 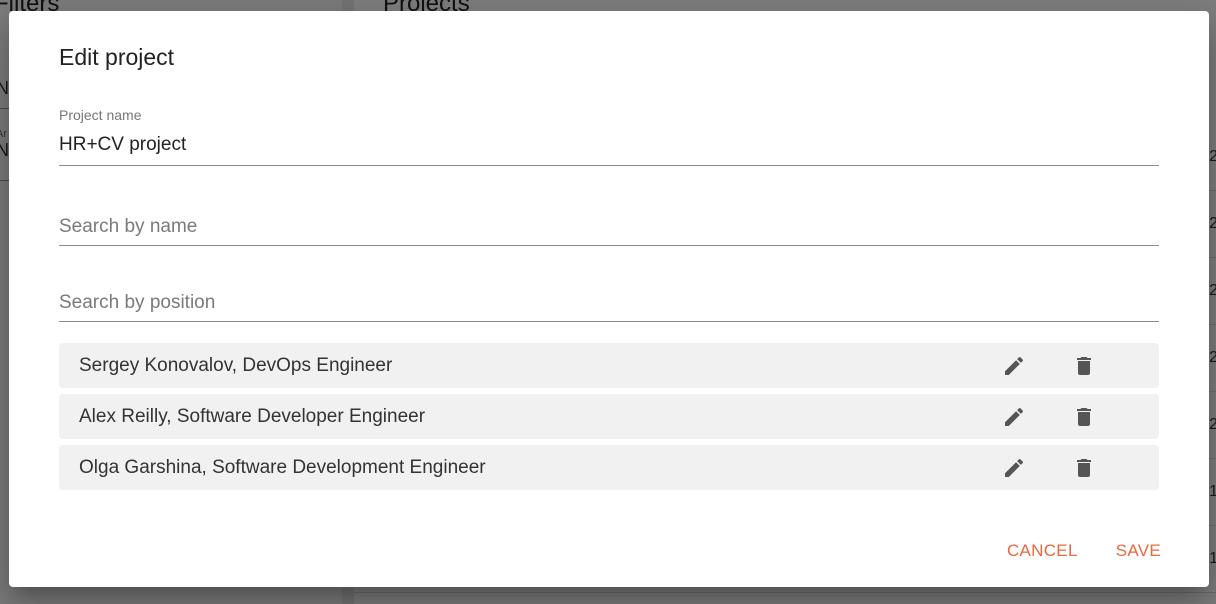 I want to click on dialog-actions: CANCEL SAVE, so click(x=1084, y=551).